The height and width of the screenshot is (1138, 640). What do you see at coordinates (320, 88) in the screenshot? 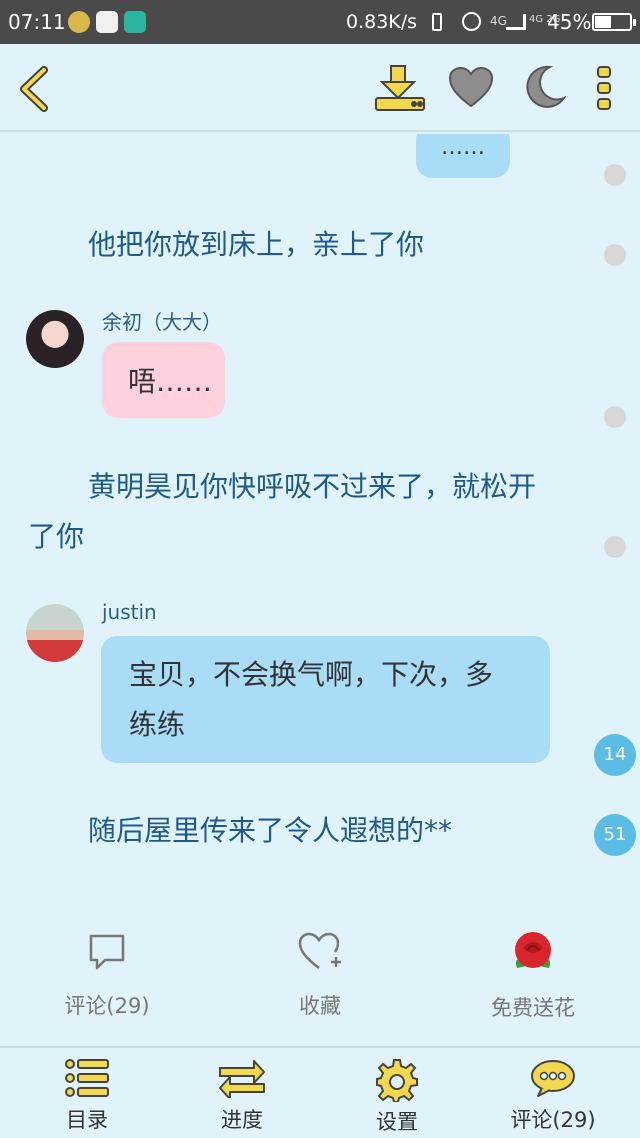
I see `reader-toolbar` at bounding box center [320, 88].